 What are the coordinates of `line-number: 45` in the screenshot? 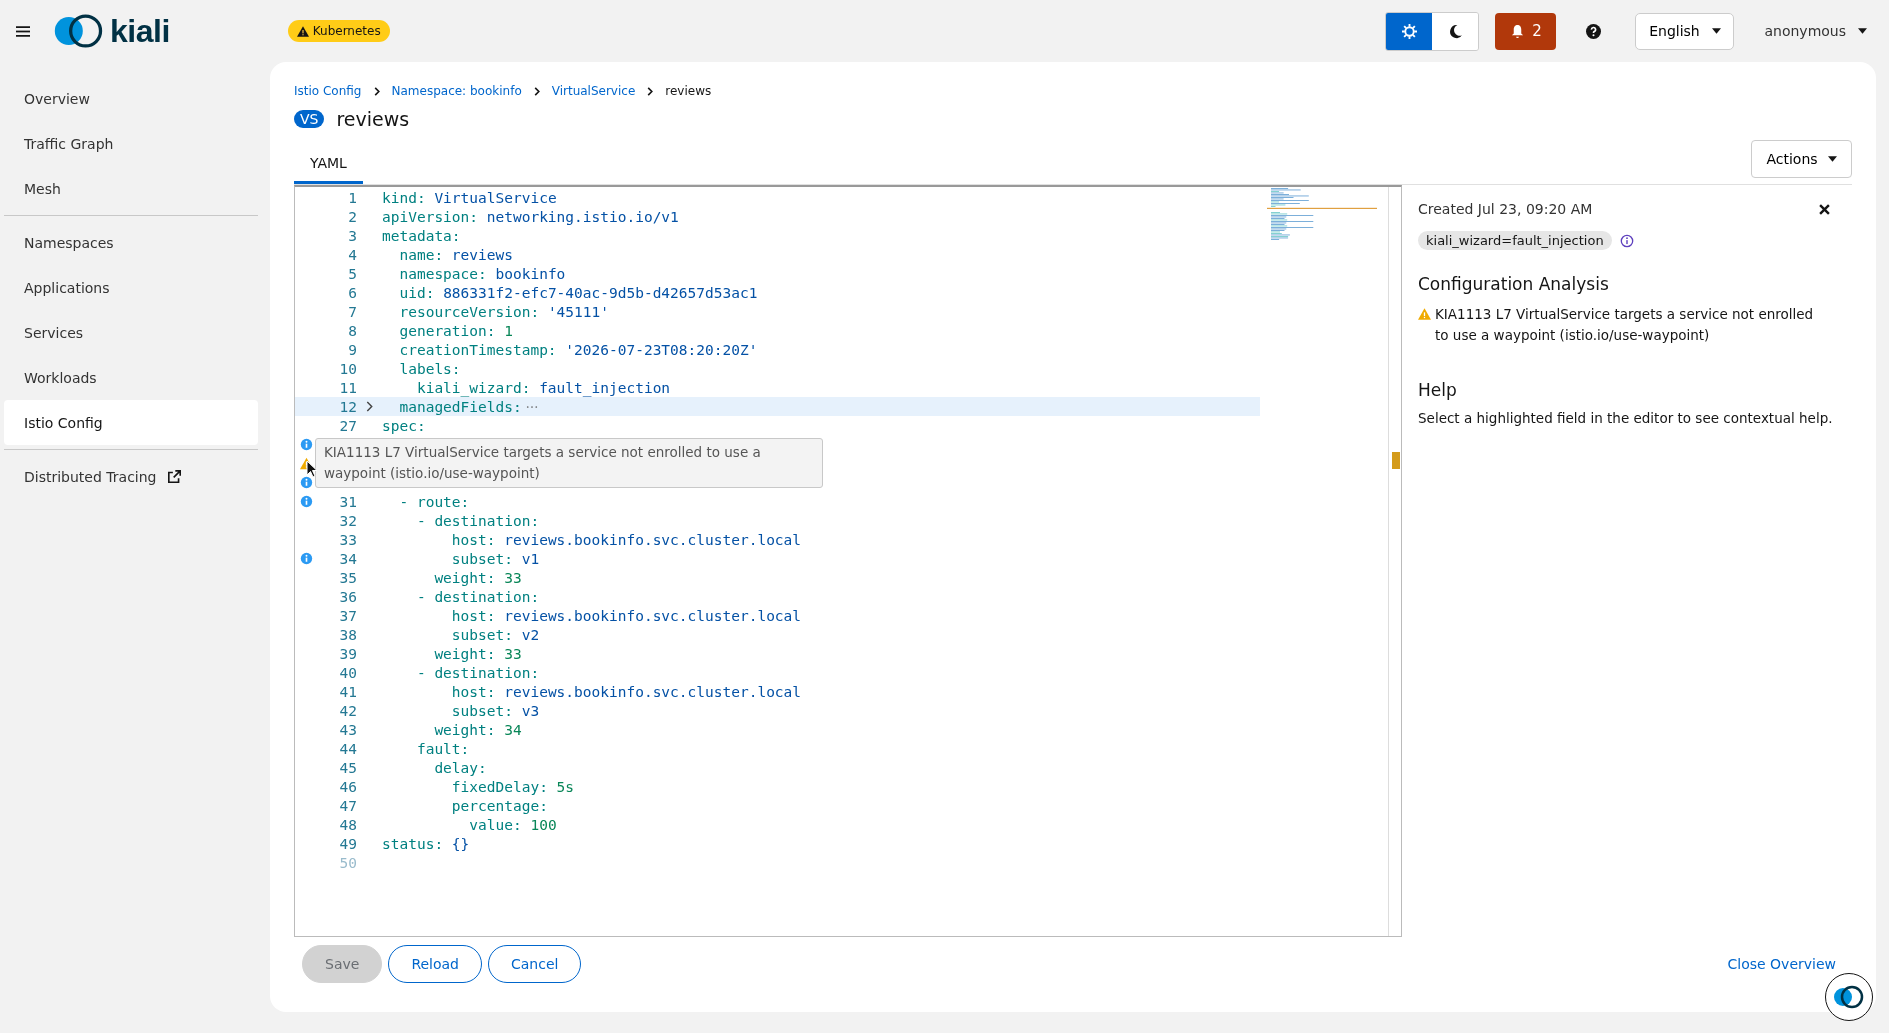 It's located at (347, 767).